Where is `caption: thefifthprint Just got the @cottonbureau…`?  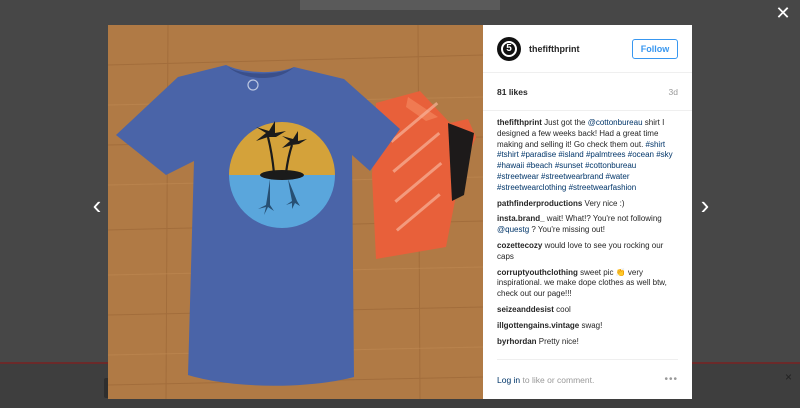 caption: thefifthprint Just got the @cottonbureau… is located at coordinates (587, 156).